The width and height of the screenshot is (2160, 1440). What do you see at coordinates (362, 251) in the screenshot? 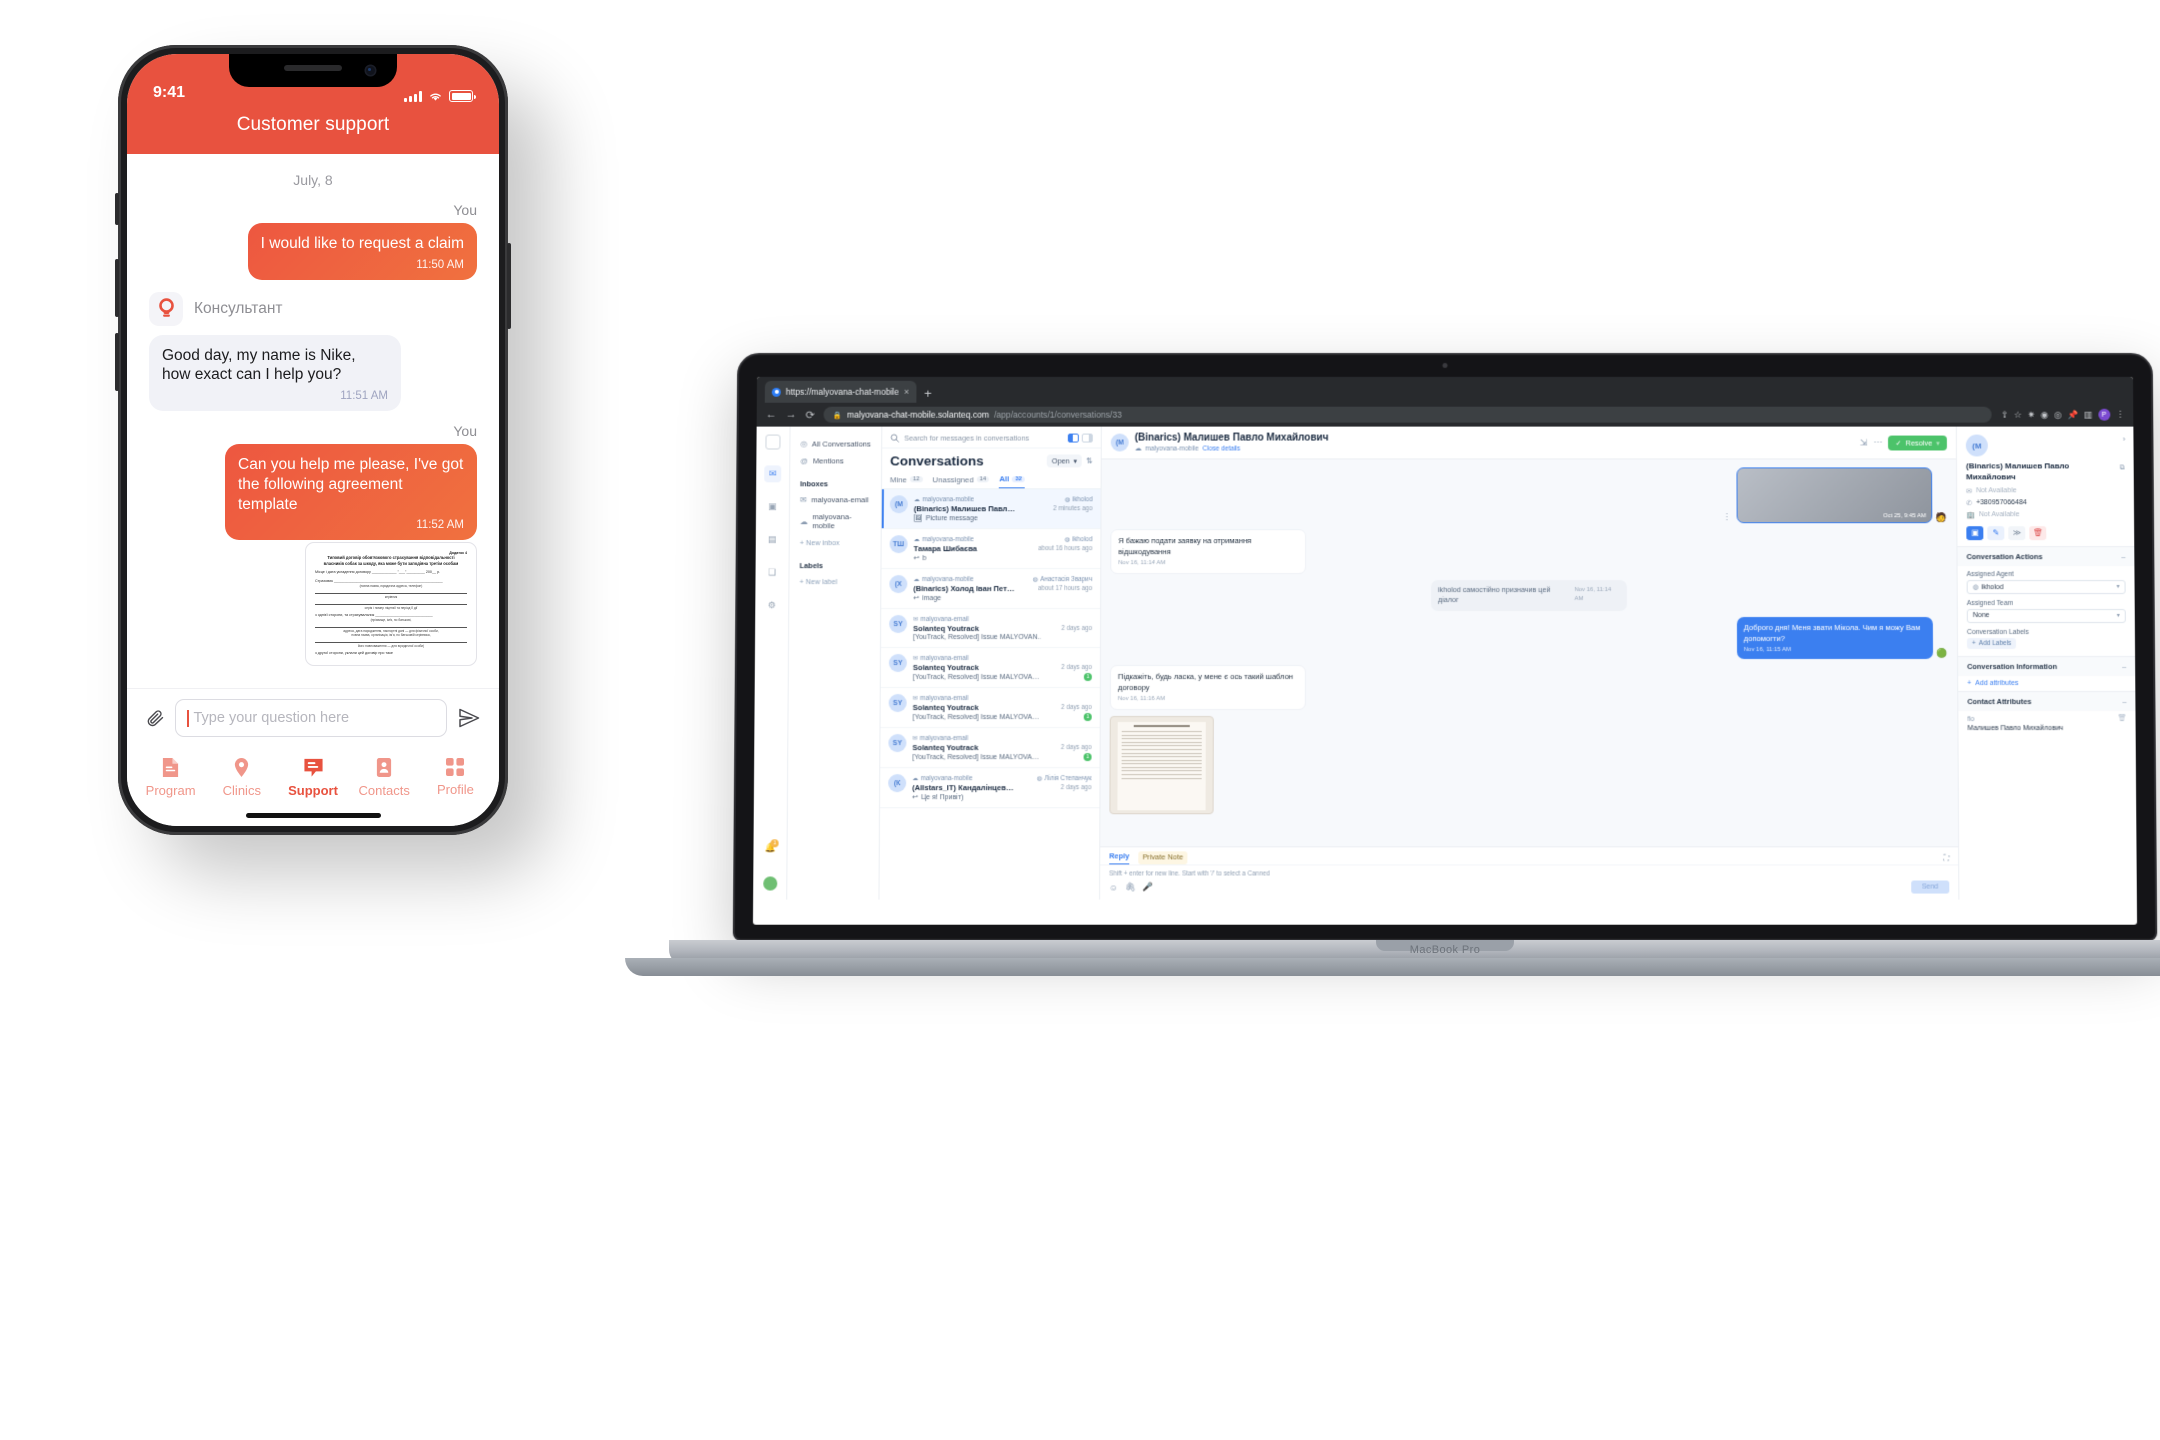
I see `message-bubble: I would like to request a claim 11:50 AM` at bounding box center [362, 251].